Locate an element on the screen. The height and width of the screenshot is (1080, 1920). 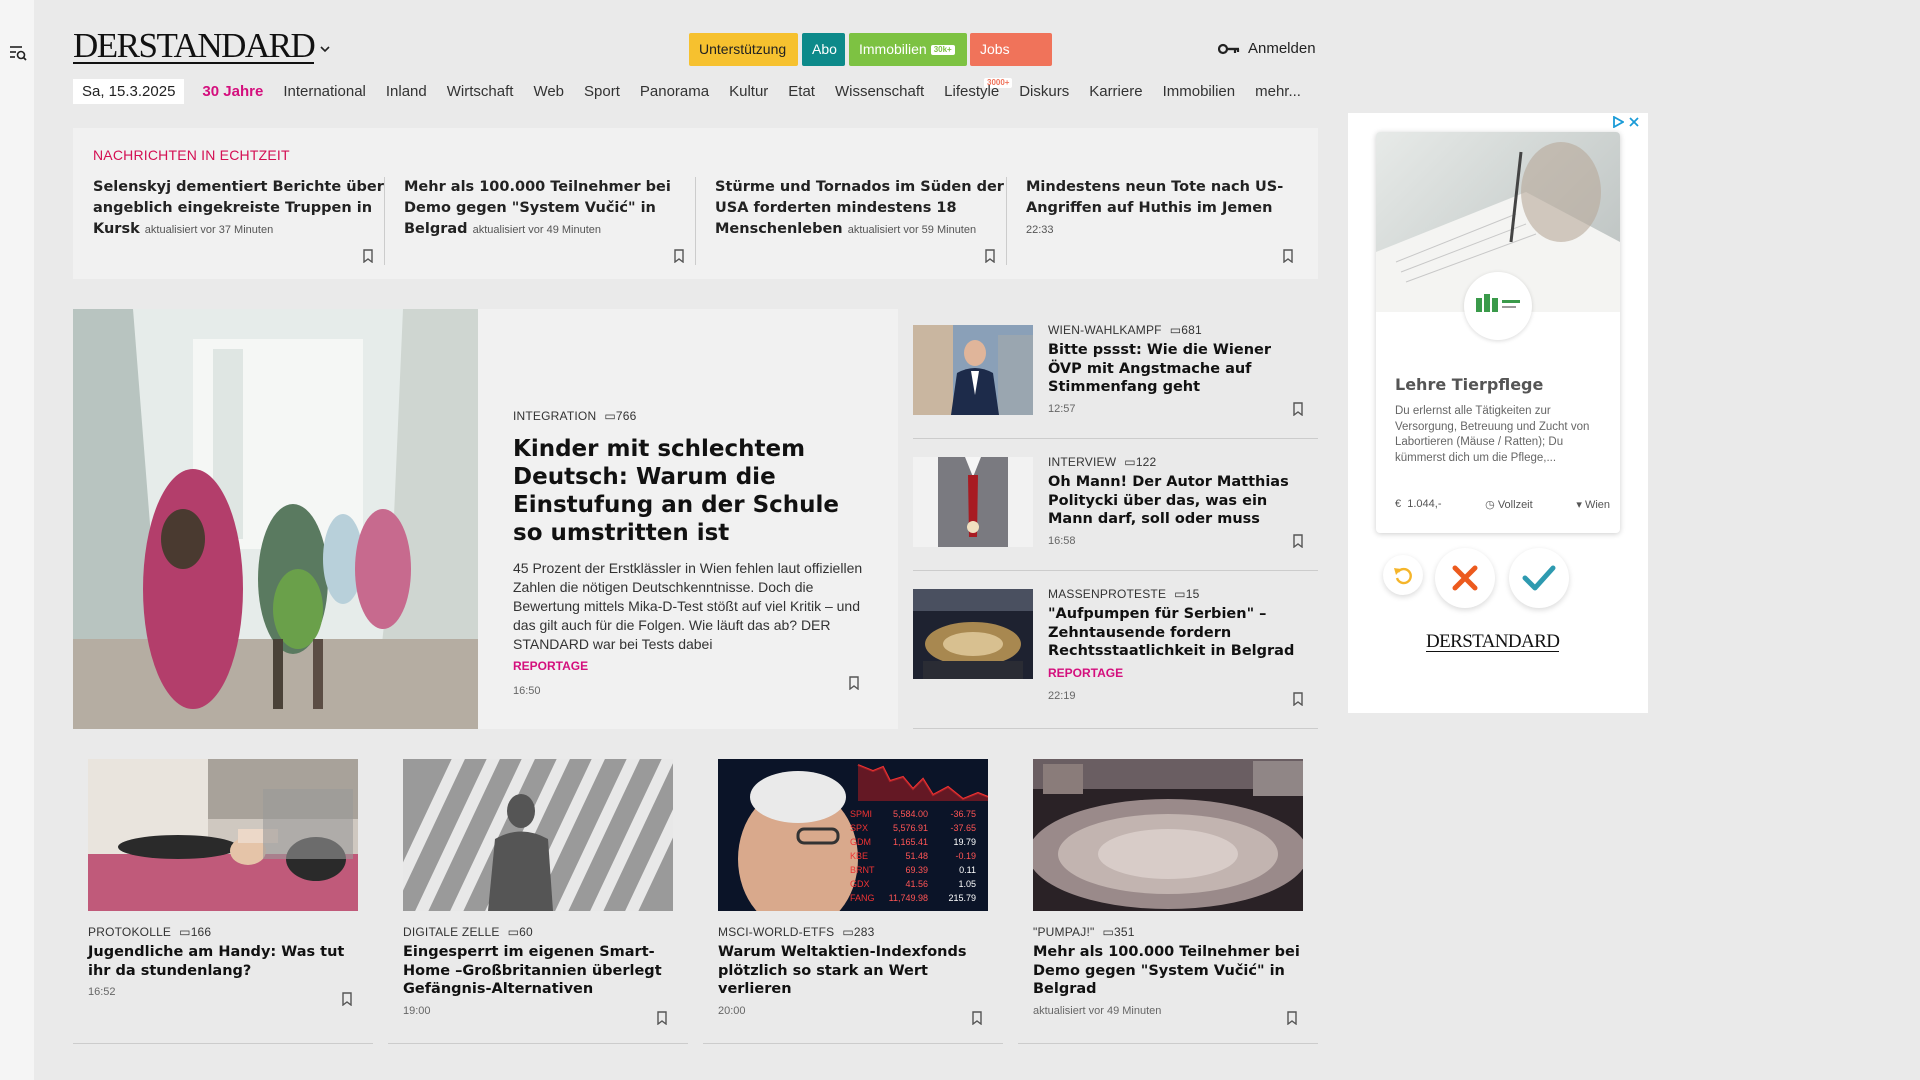
adchoices-icon is located at coordinates (1618, 122).